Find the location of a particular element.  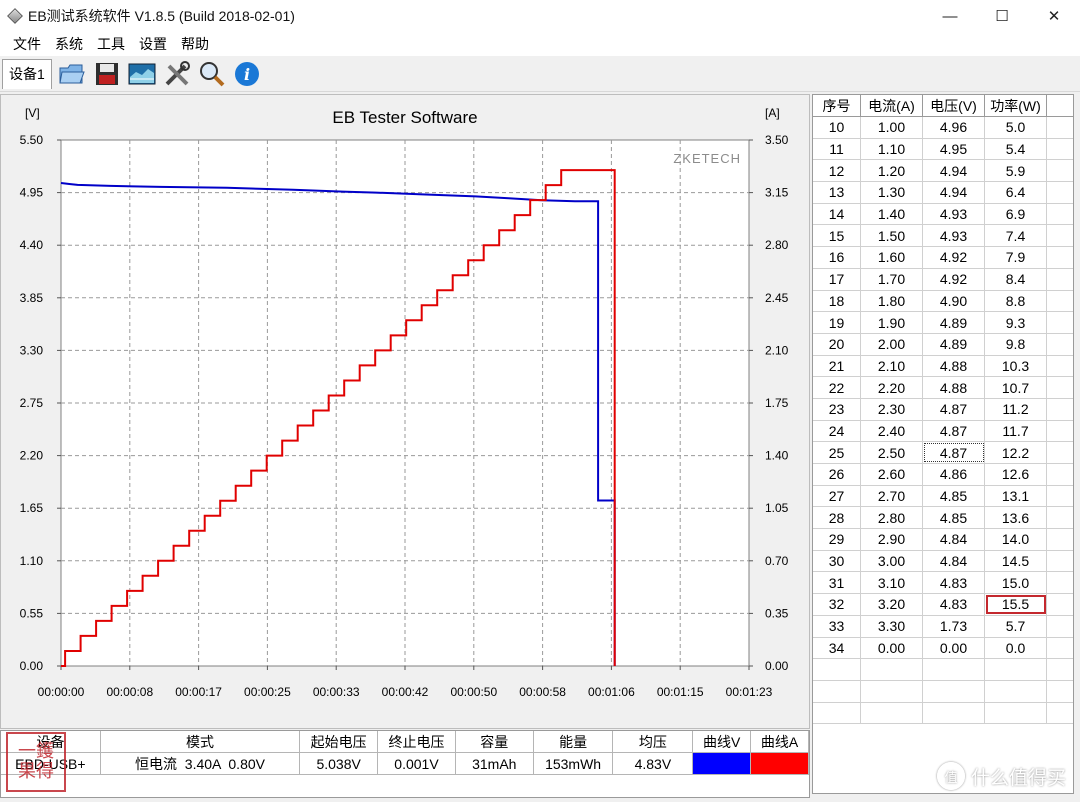

row-voltage-cell: 4.92 is located at coordinates (954, 257).